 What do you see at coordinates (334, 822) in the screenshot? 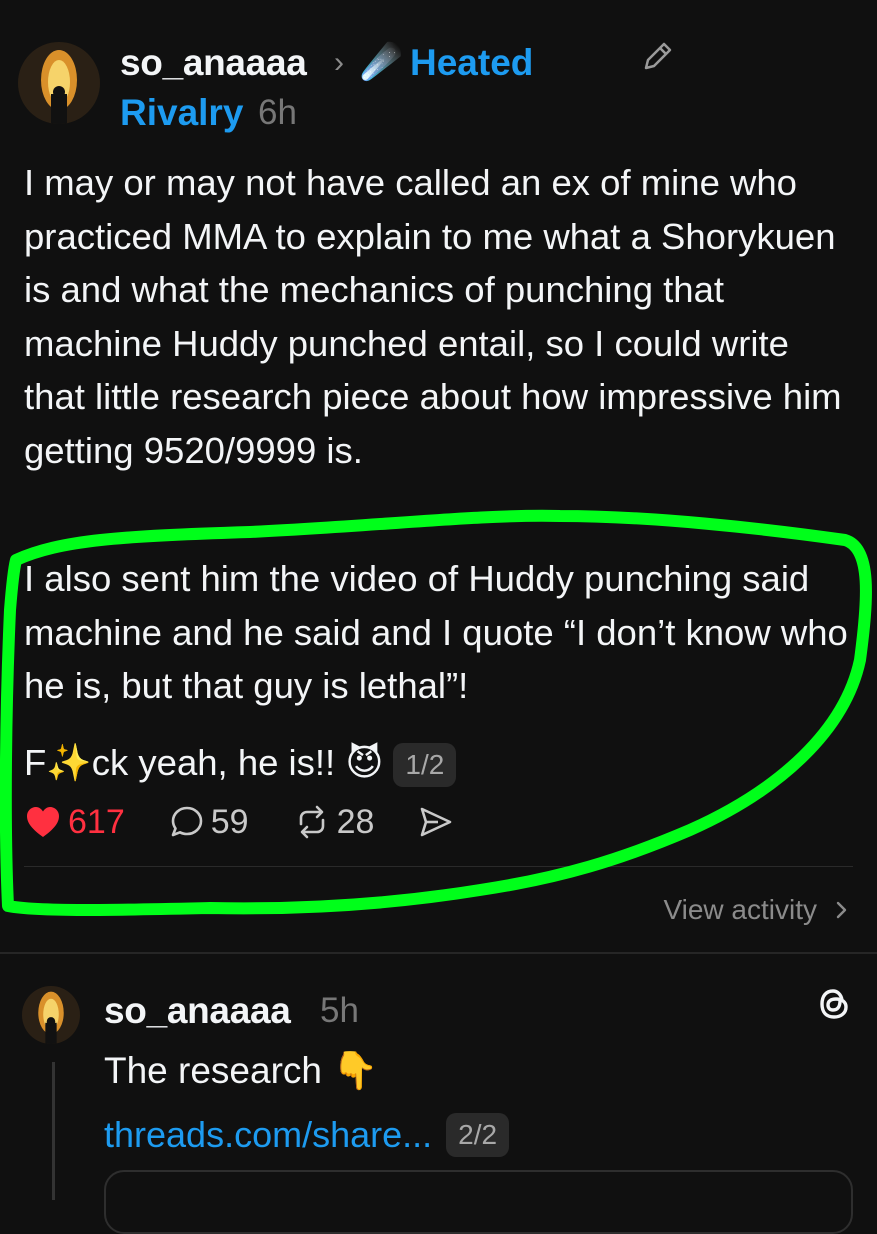
I see `repost-button: 28` at bounding box center [334, 822].